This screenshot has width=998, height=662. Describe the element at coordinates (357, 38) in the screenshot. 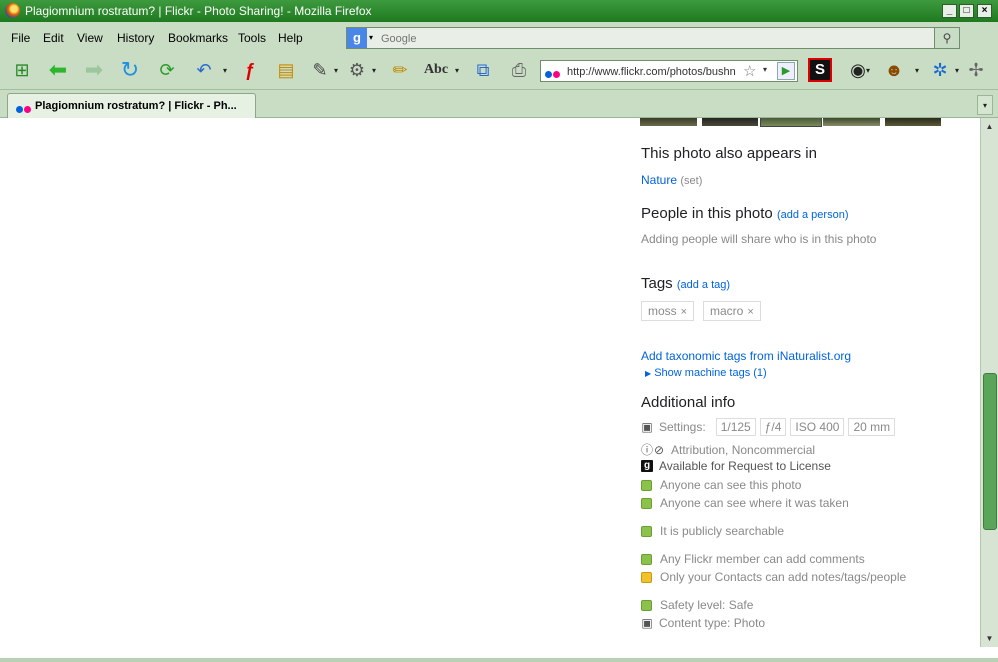

I see `google-g-icon: g` at that location.